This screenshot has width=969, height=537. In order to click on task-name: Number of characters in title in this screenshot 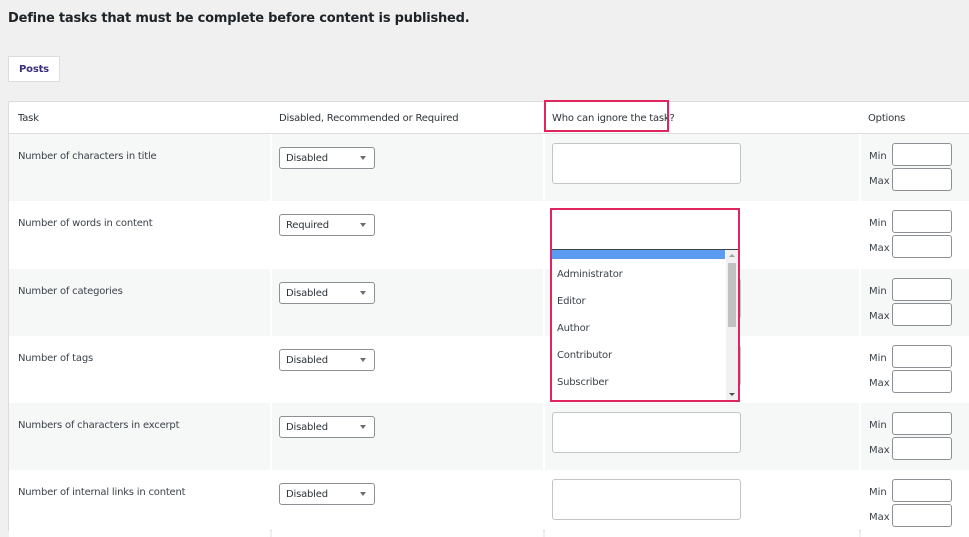, I will do `click(87, 156)`.